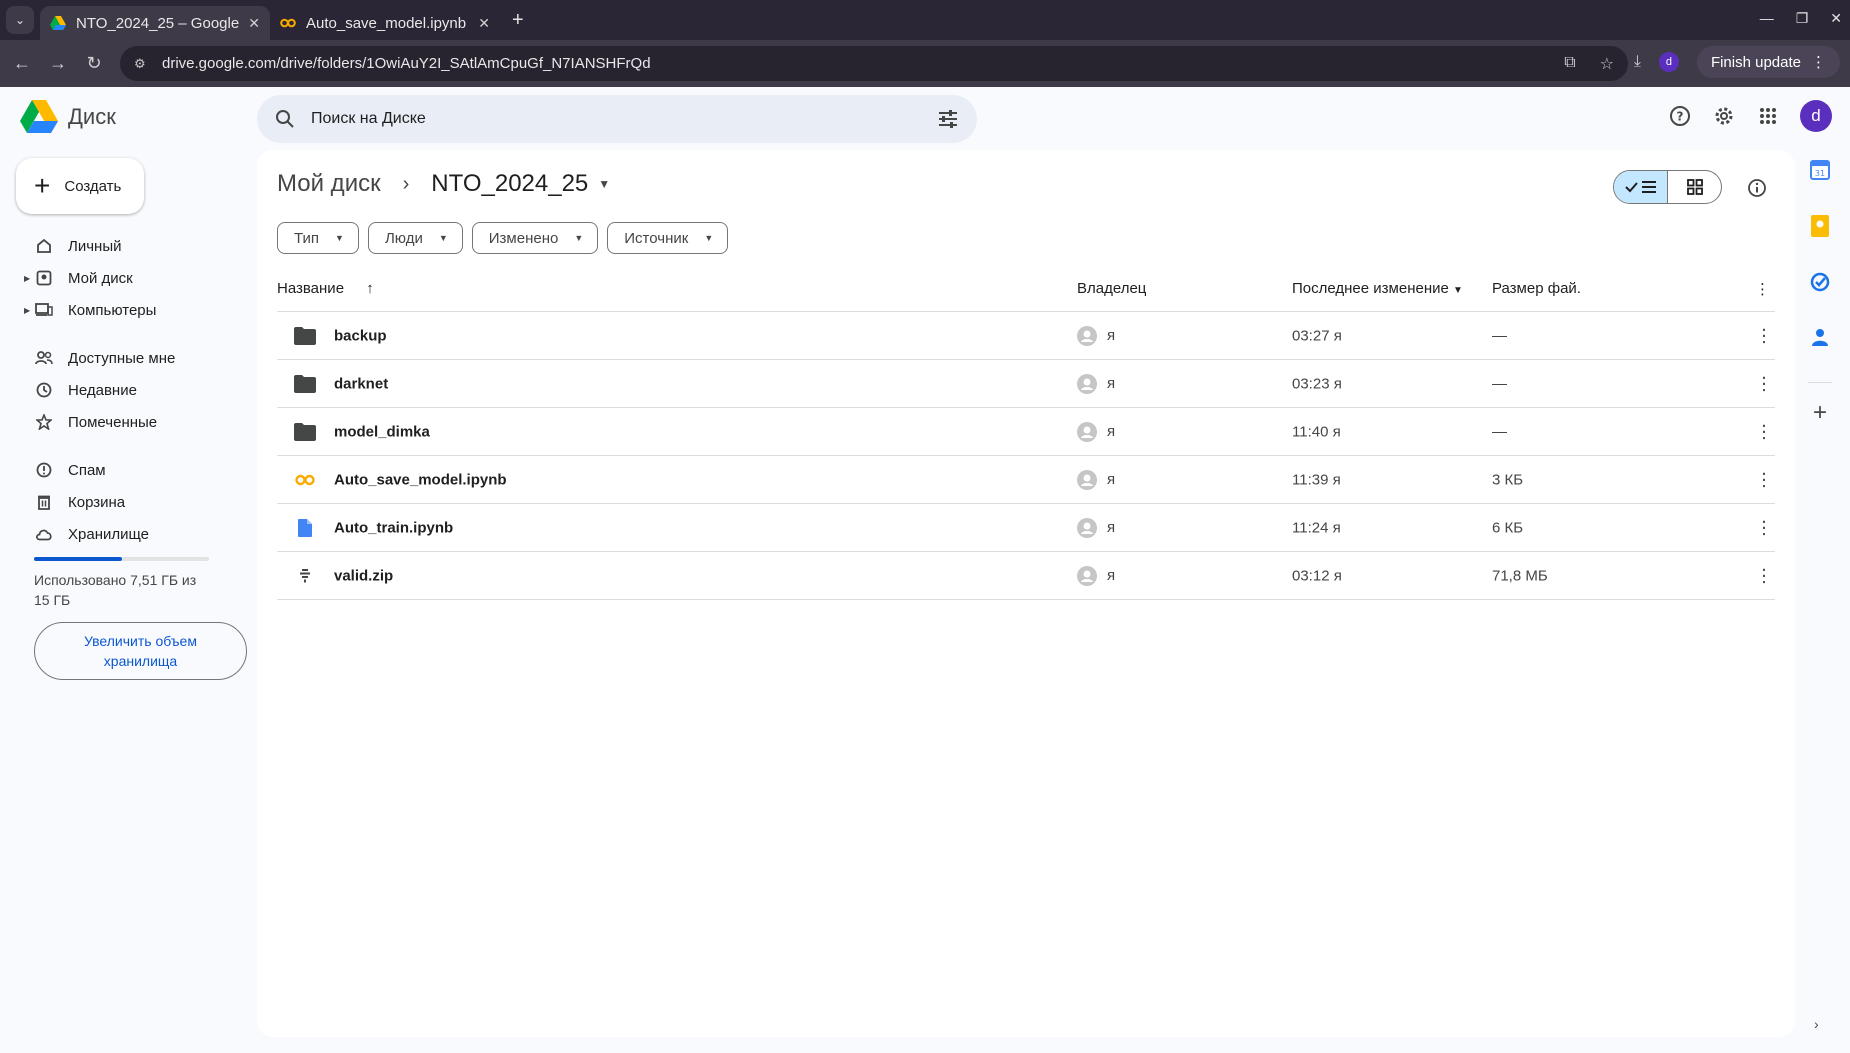 The width and height of the screenshot is (1850, 1053). What do you see at coordinates (325, 288) in the screenshot?
I see `header-name: Название ↑` at bounding box center [325, 288].